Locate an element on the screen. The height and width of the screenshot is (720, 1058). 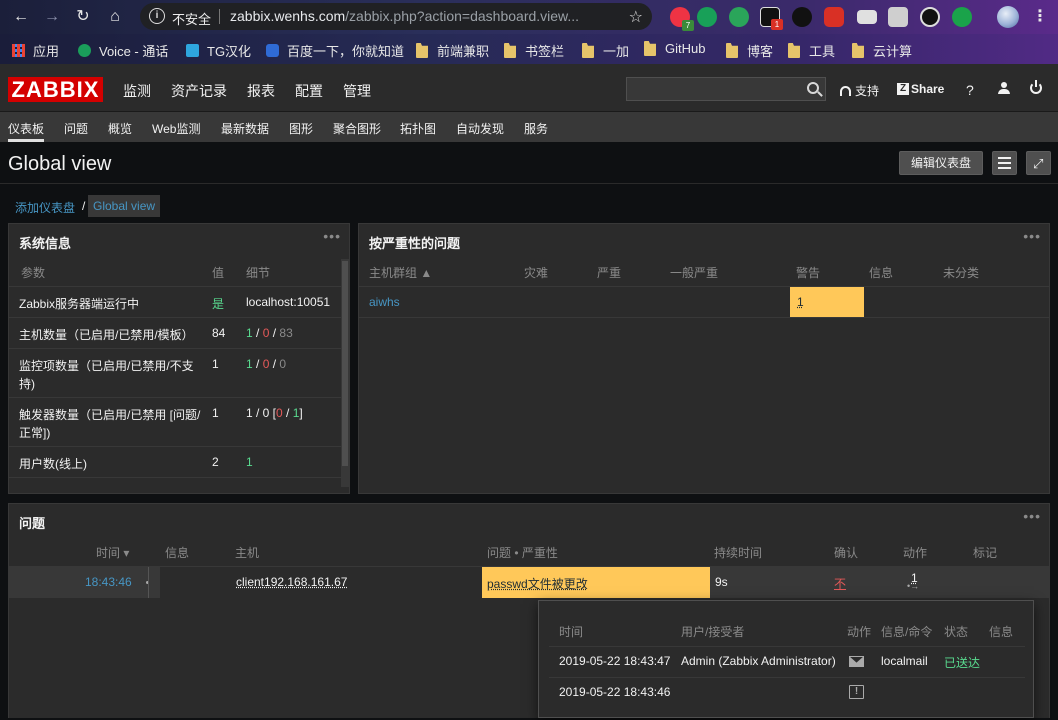
tab-maps: 拓扑图 is located at coordinates (418, 128).